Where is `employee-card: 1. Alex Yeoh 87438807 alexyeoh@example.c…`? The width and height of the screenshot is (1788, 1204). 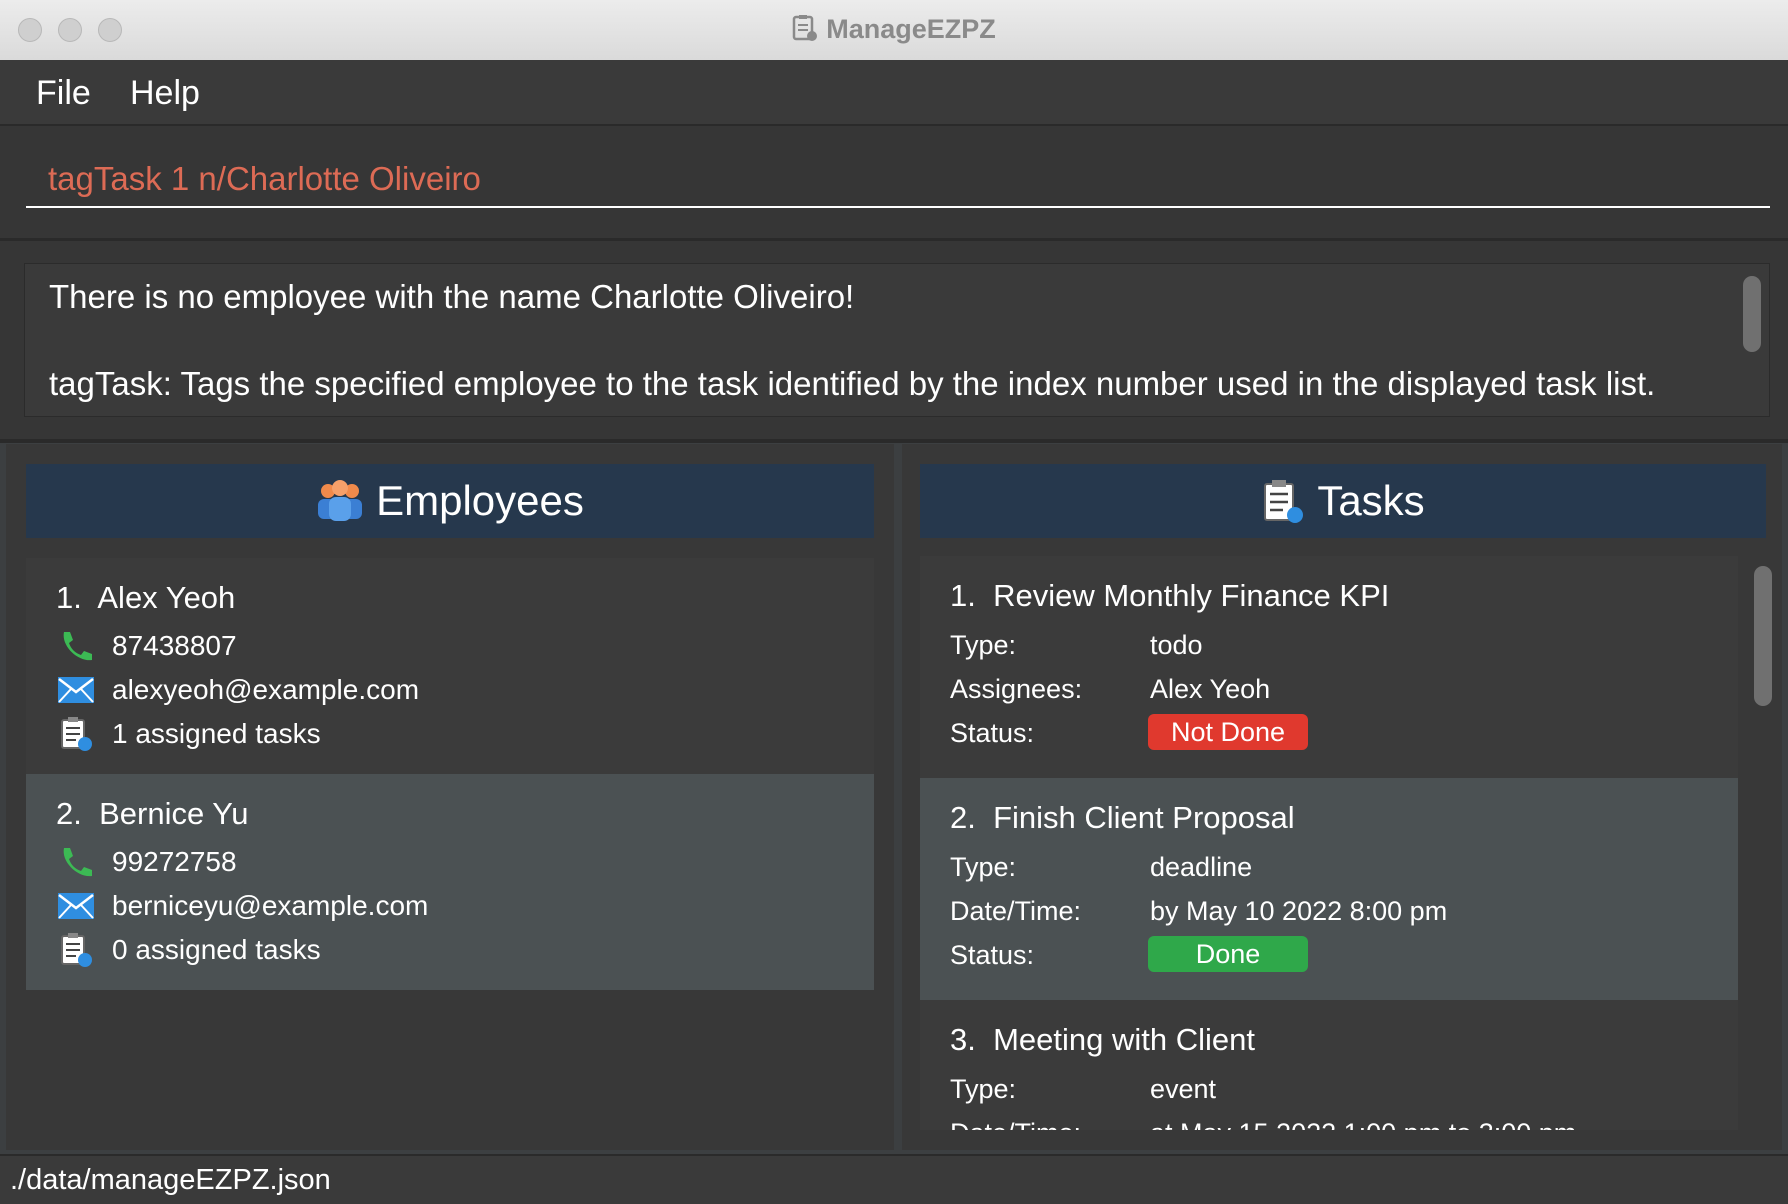 employee-card: 1. Alex Yeoh 87438807 alexyeoh@example.c… is located at coordinates (450, 666).